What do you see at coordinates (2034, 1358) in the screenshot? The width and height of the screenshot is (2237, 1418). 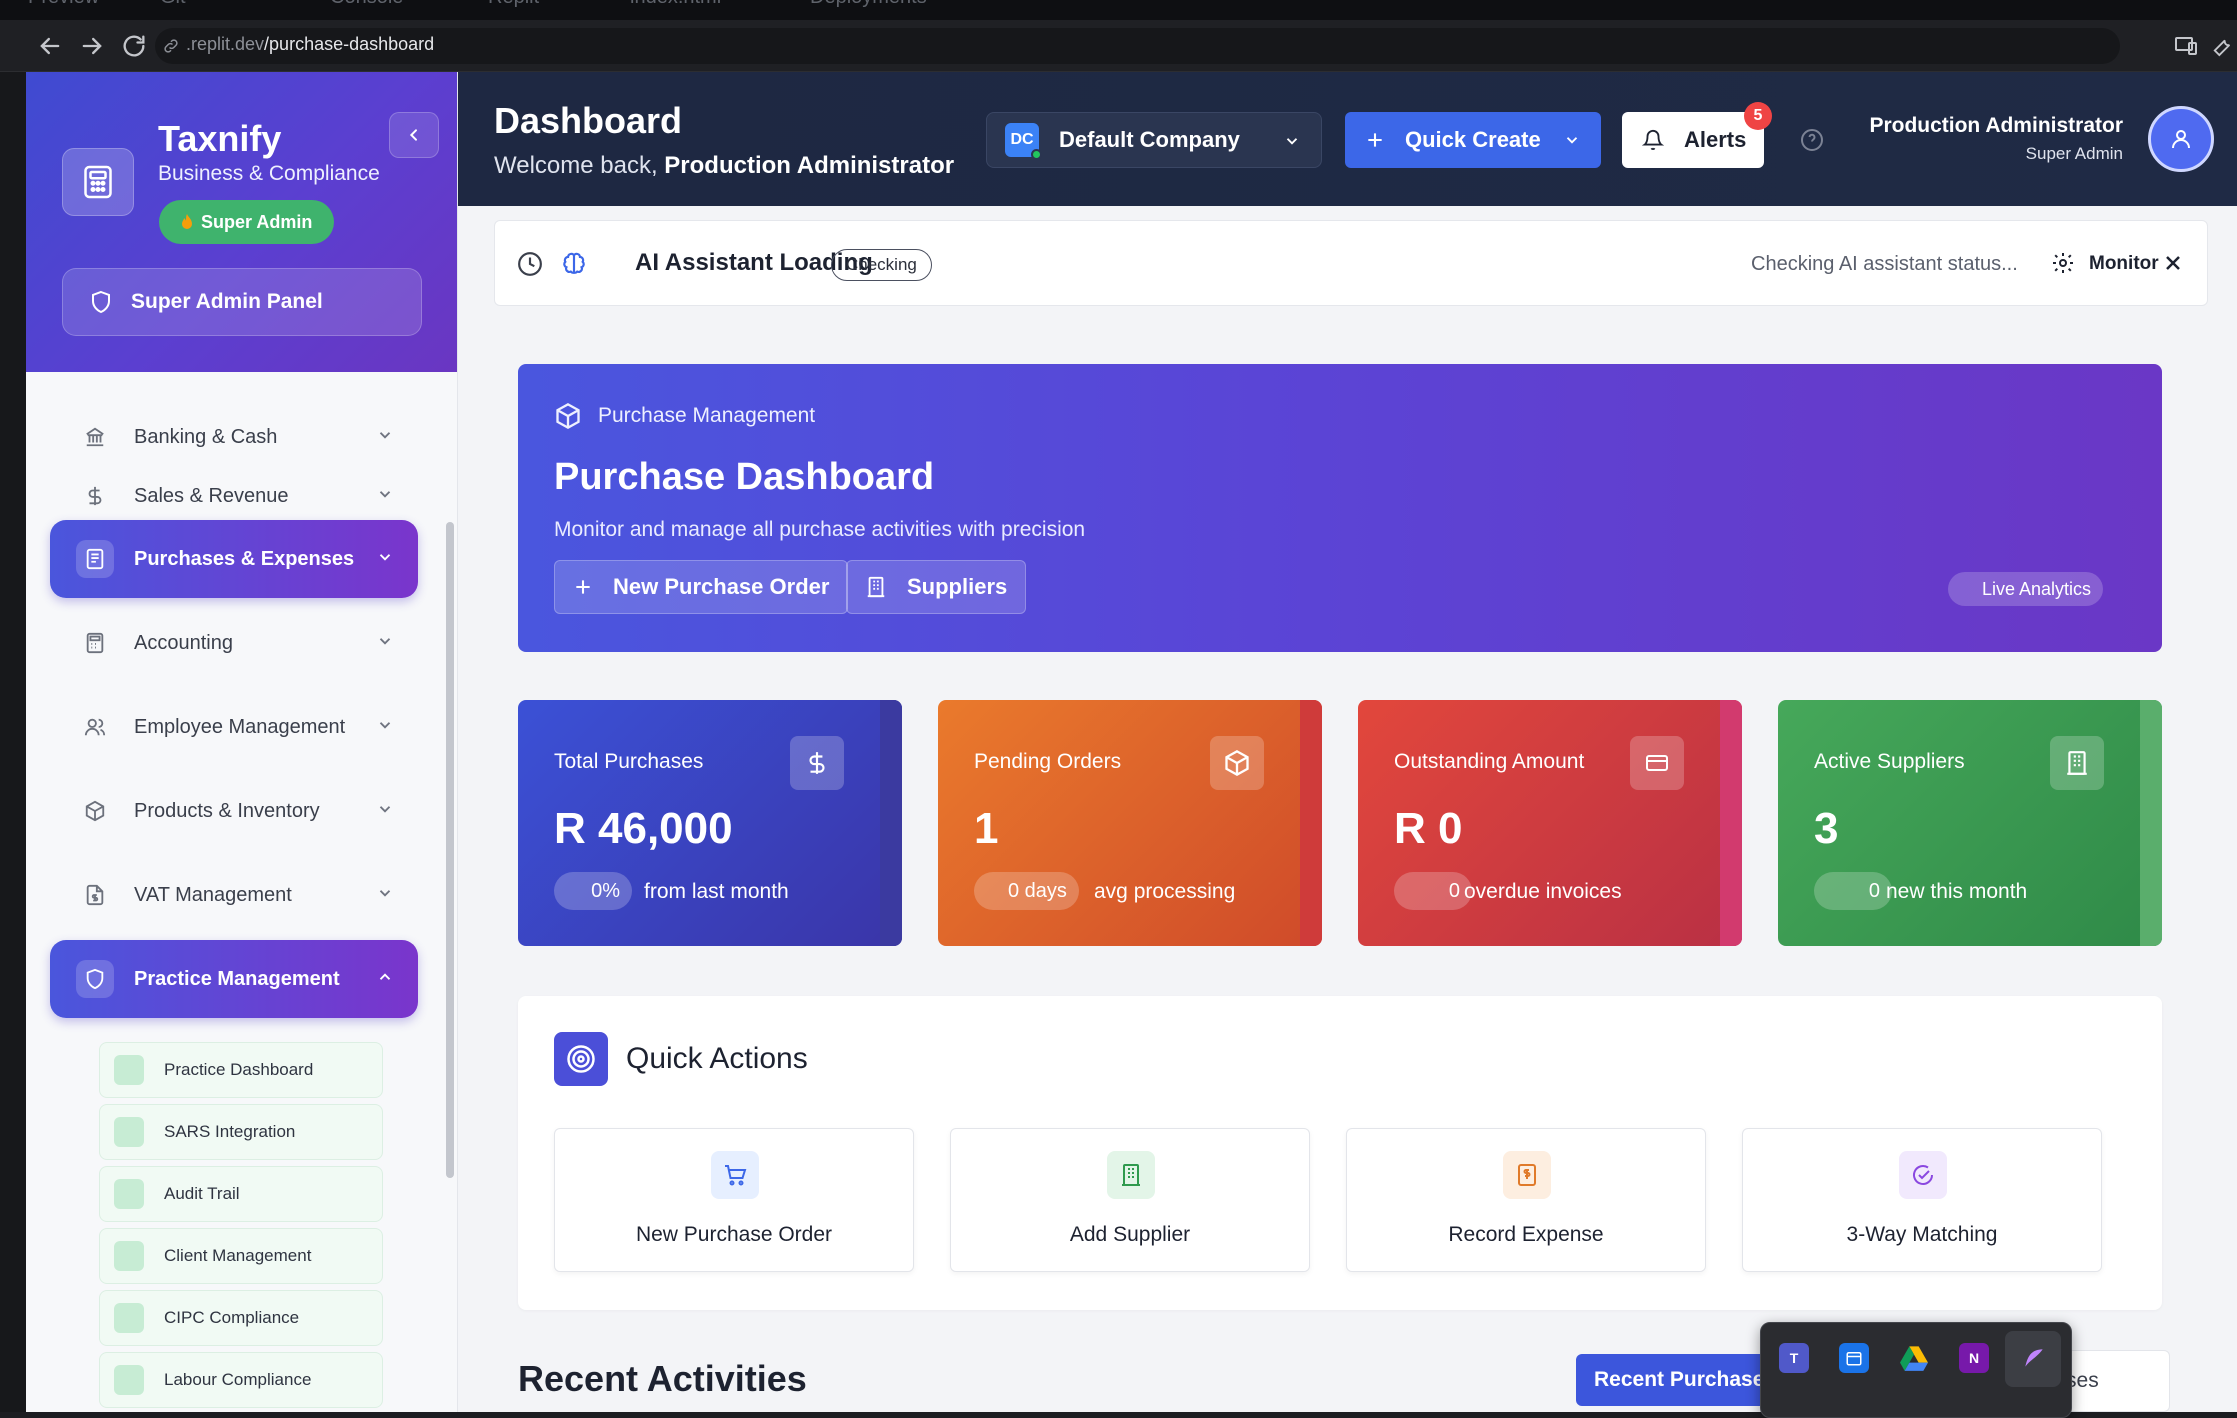 I see `feather-pen-icon` at bounding box center [2034, 1358].